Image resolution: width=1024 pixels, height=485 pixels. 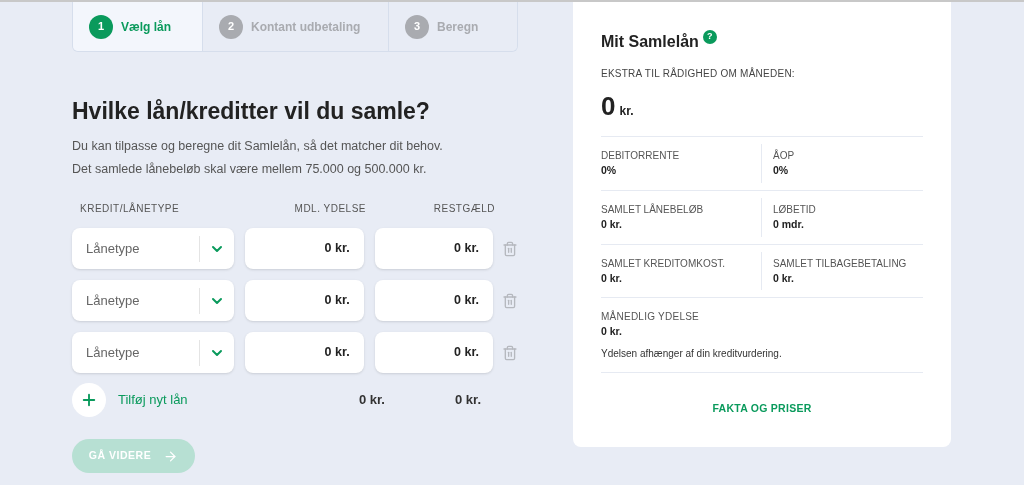 I want to click on stat-label: SAMLET LÅNEBELØB, so click(x=653, y=209).